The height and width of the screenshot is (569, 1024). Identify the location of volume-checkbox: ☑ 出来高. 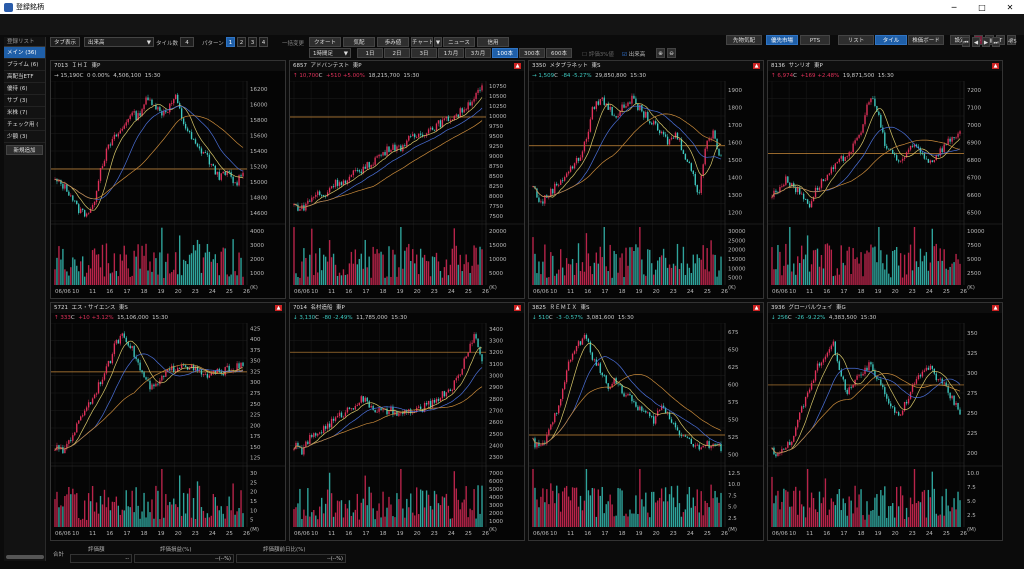
(633, 54).